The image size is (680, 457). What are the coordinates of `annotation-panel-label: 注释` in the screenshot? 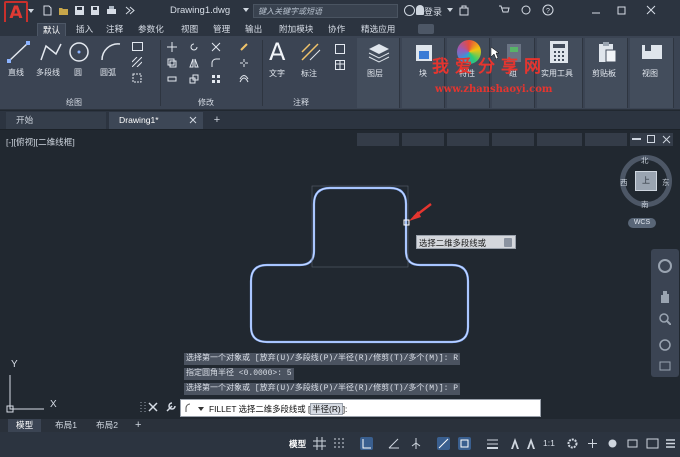 It's located at (301, 102).